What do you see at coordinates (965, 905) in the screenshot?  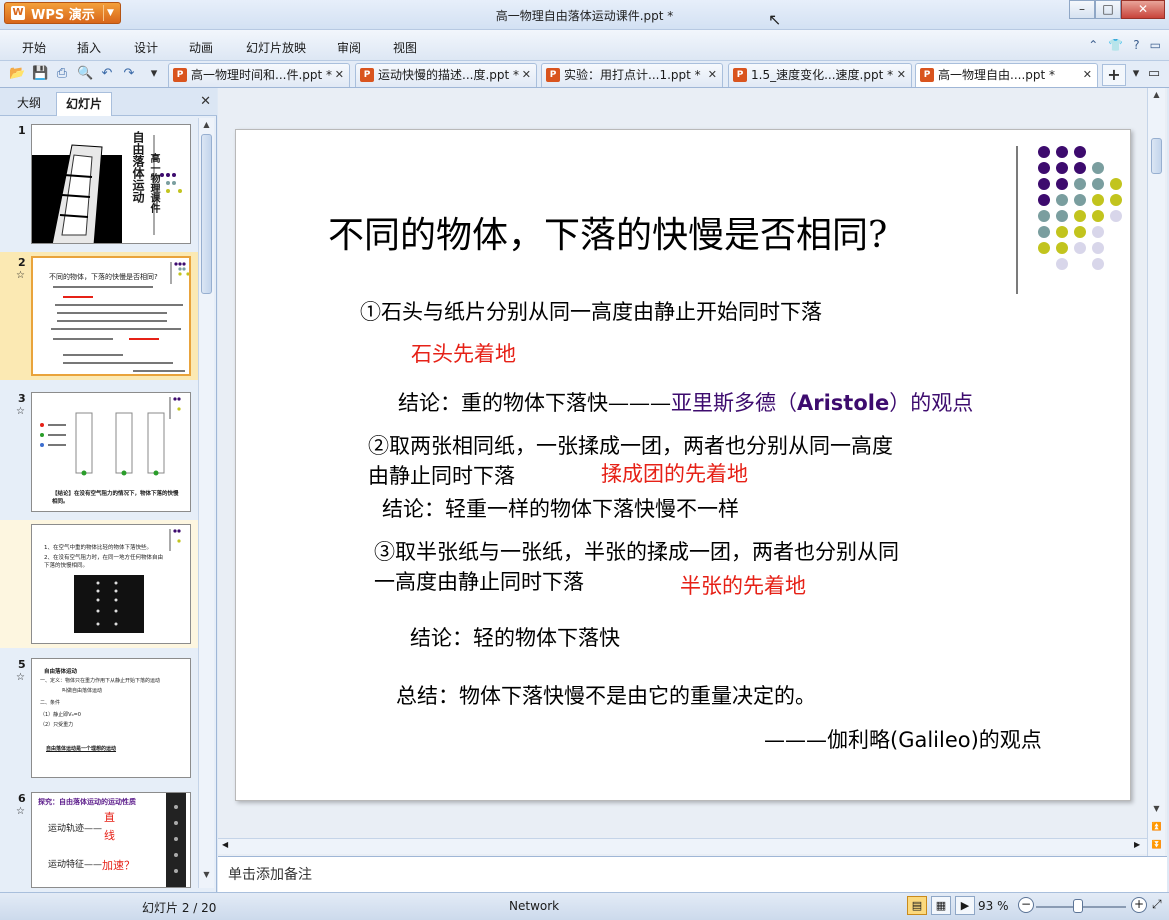 I see `slideshow-view-icon: ▶` at bounding box center [965, 905].